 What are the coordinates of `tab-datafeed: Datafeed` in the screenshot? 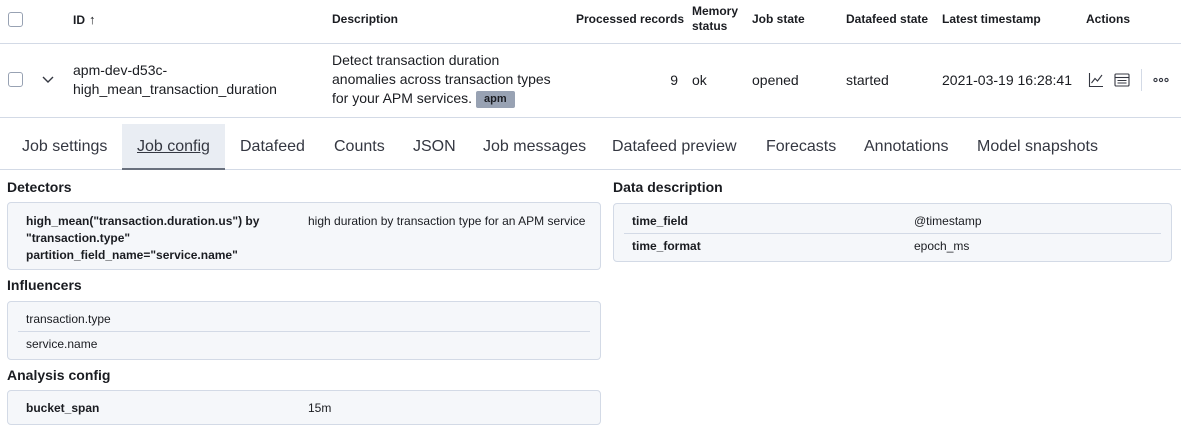 It's located at (272, 147).